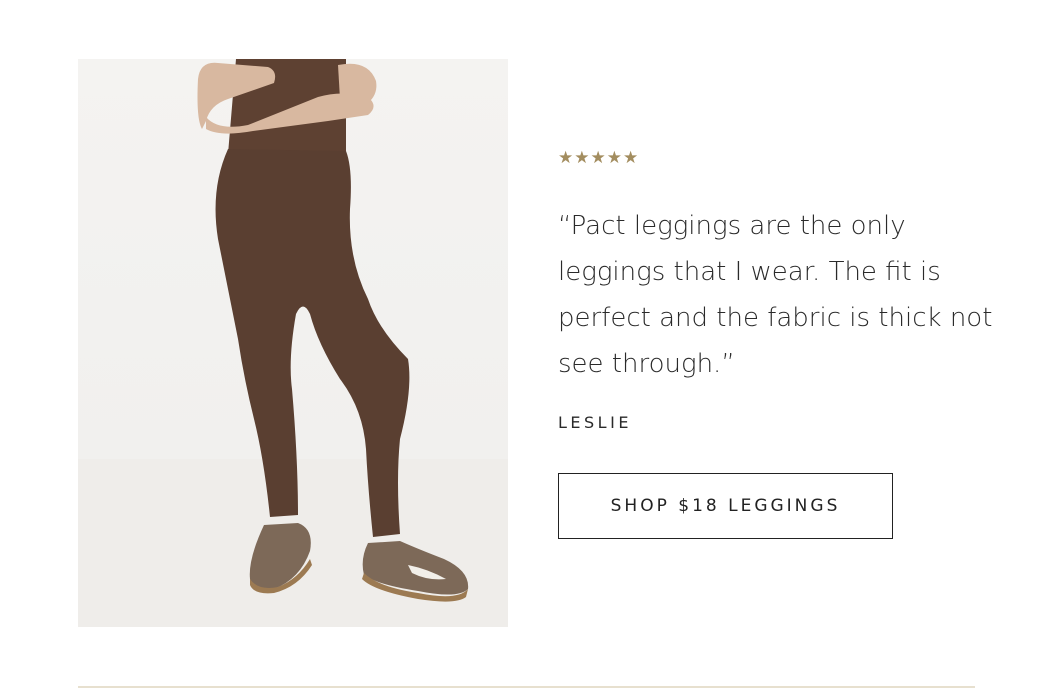 The height and width of the screenshot is (690, 1053). Describe the element at coordinates (725, 506) in the screenshot. I see `shop-leggings-button: SHOP $18 LEGGINGS` at that location.